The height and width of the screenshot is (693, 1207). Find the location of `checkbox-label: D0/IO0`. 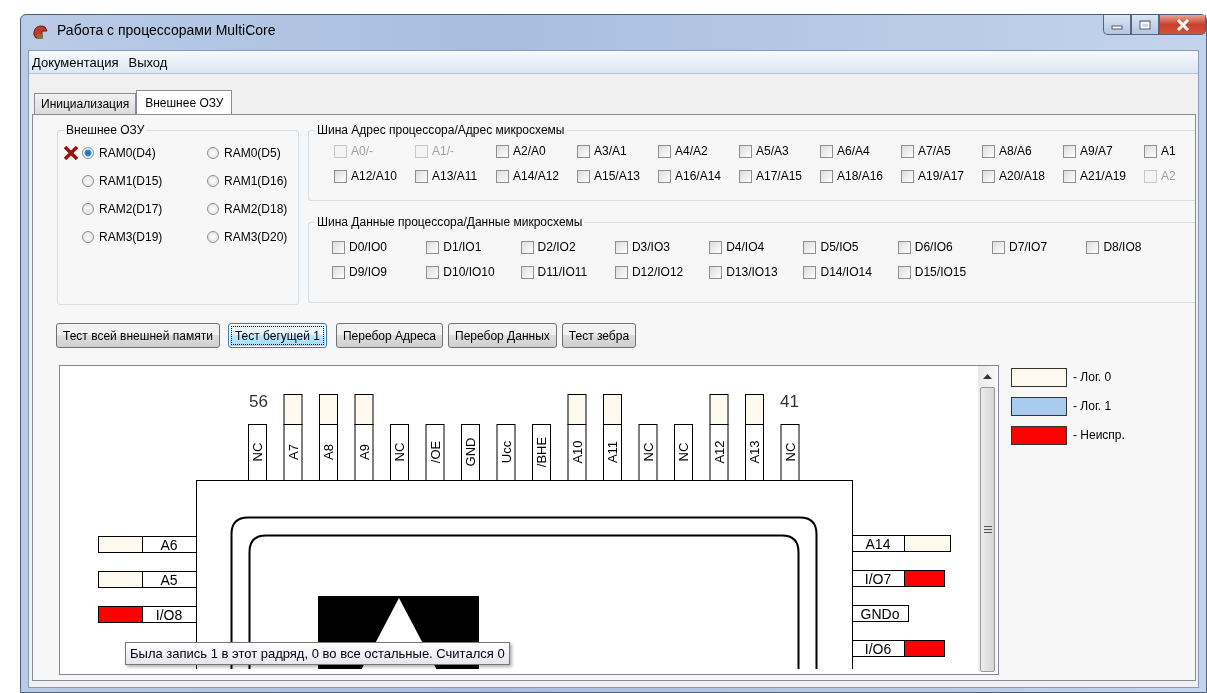

checkbox-label: D0/IO0 is located at coordinates (368, 247).